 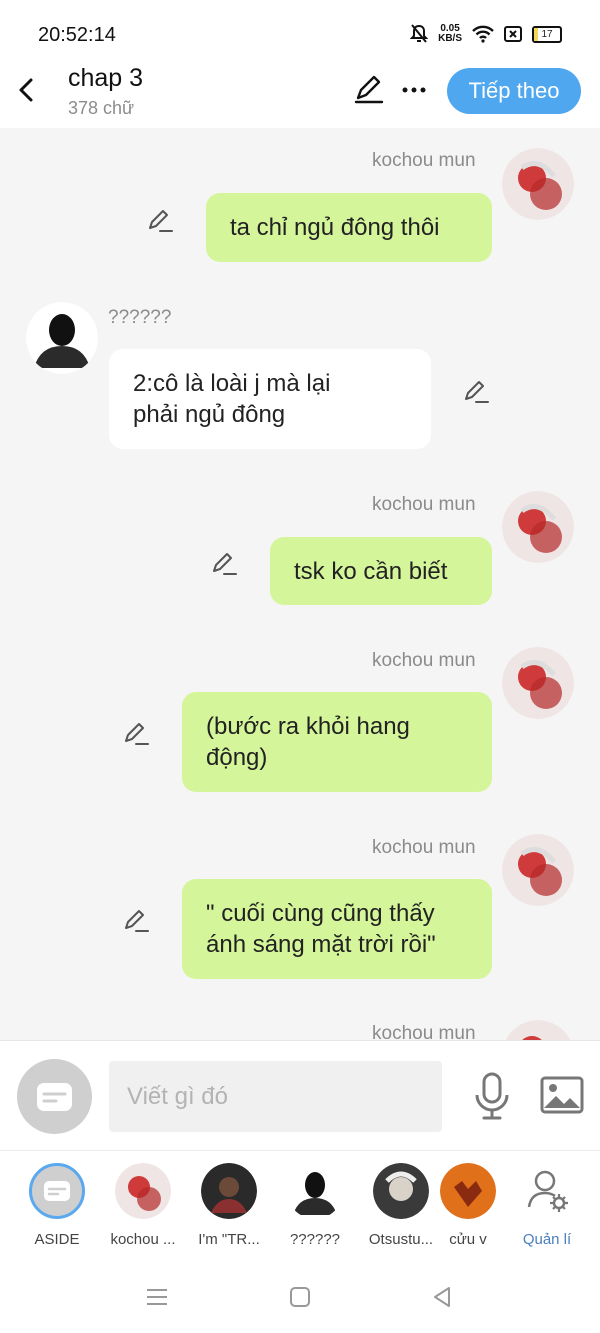 What do you see at coordinates (57, 1239) in the screenshot?
I see `character-label: ASIDE` at bounding box center [57, 1239].